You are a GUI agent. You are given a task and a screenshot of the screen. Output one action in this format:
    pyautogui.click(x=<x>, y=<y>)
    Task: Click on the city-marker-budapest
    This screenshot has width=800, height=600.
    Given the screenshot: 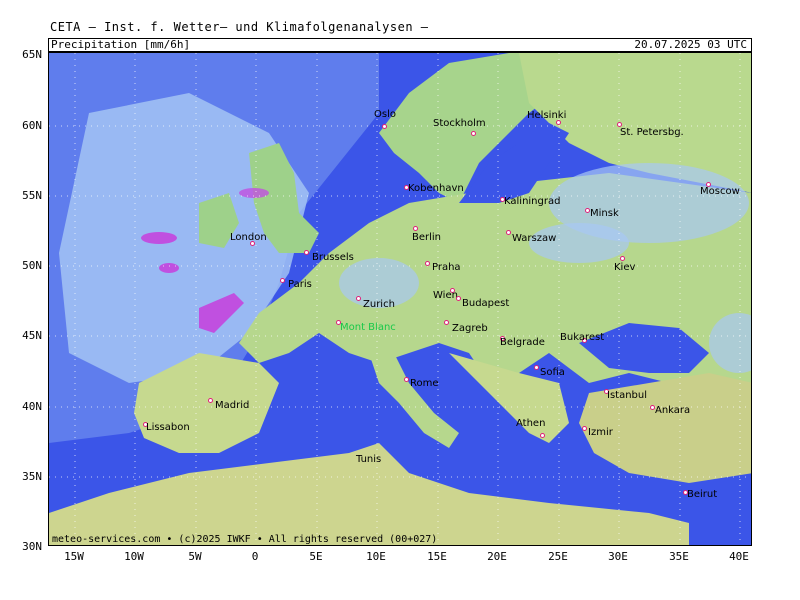 What is the action you would take?
    pyautogui.click(x=458, y=298)
    